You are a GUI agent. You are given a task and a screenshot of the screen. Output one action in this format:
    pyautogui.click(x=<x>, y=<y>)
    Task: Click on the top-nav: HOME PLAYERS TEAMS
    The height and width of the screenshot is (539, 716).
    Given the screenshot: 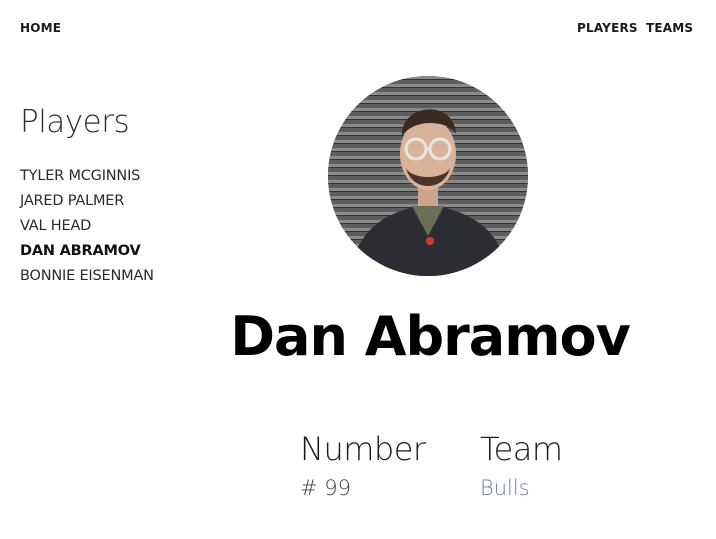 What is the action you would take?
    pyautogui.click(x=358, y=28)
    